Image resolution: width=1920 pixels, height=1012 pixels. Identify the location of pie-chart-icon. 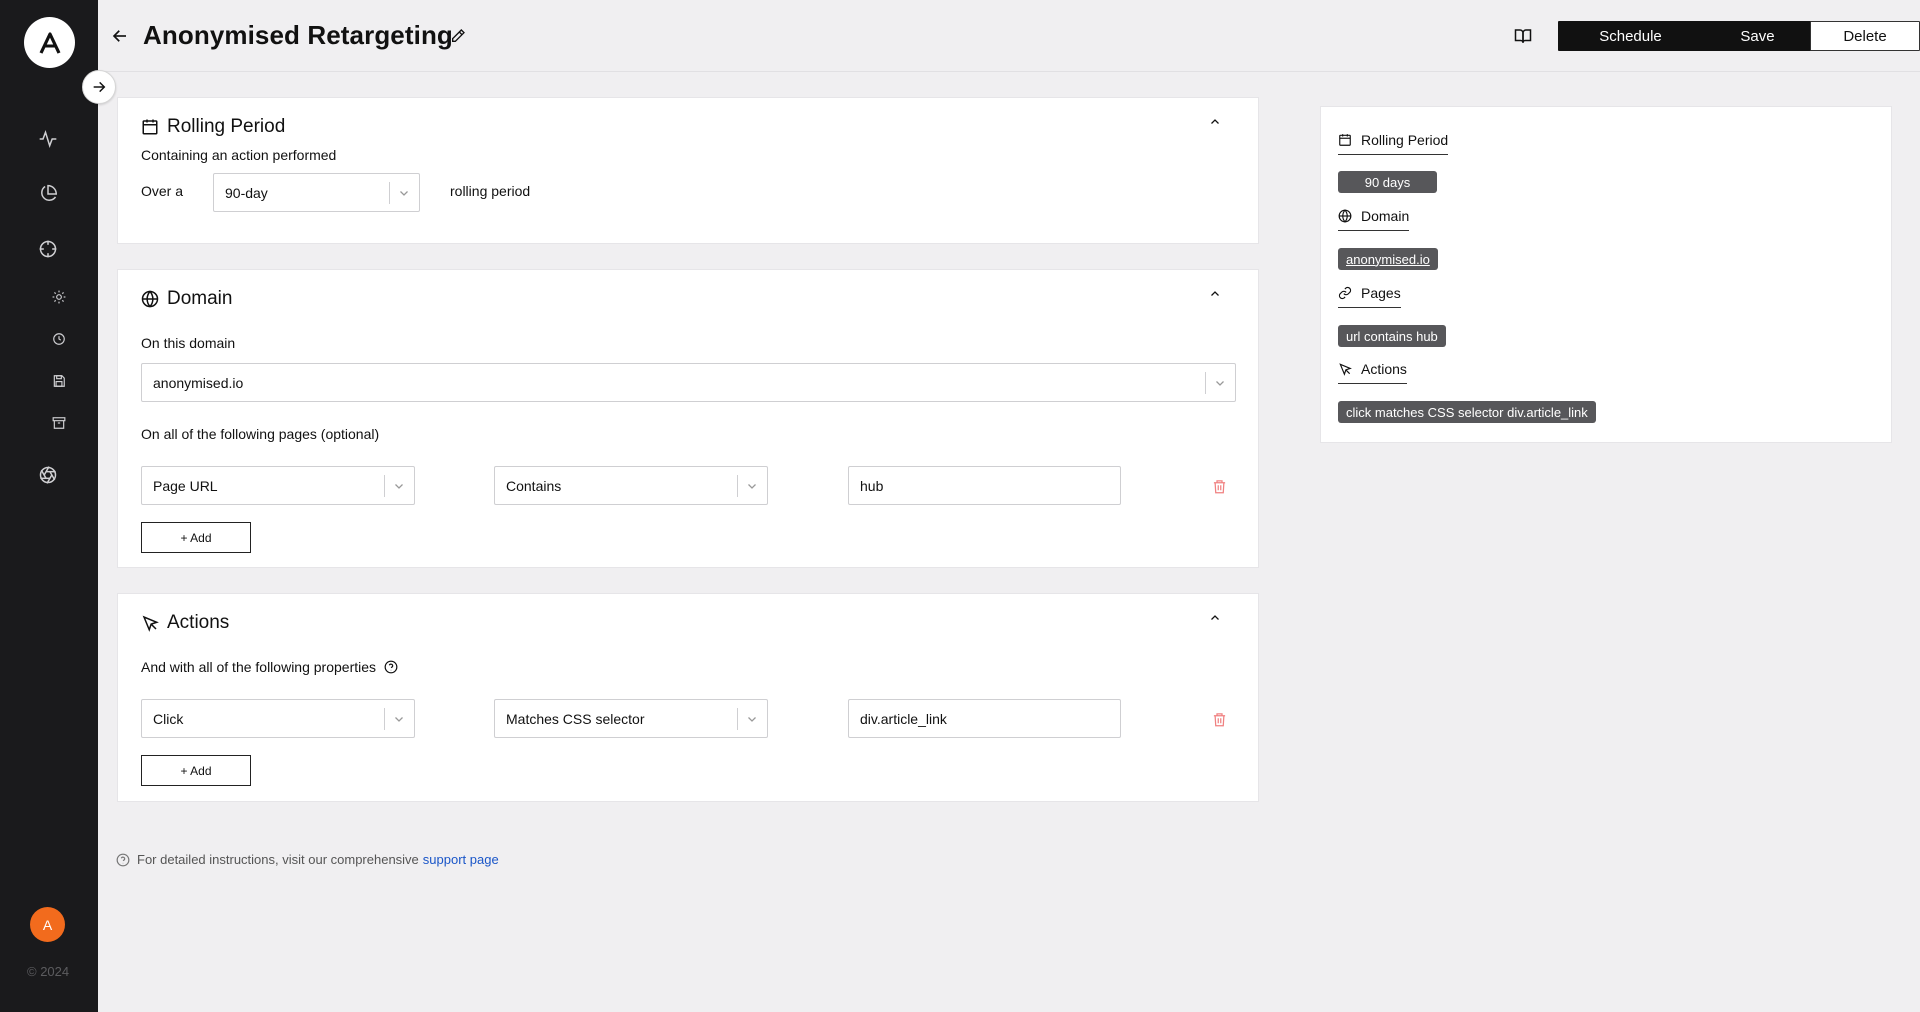
(48, 194).